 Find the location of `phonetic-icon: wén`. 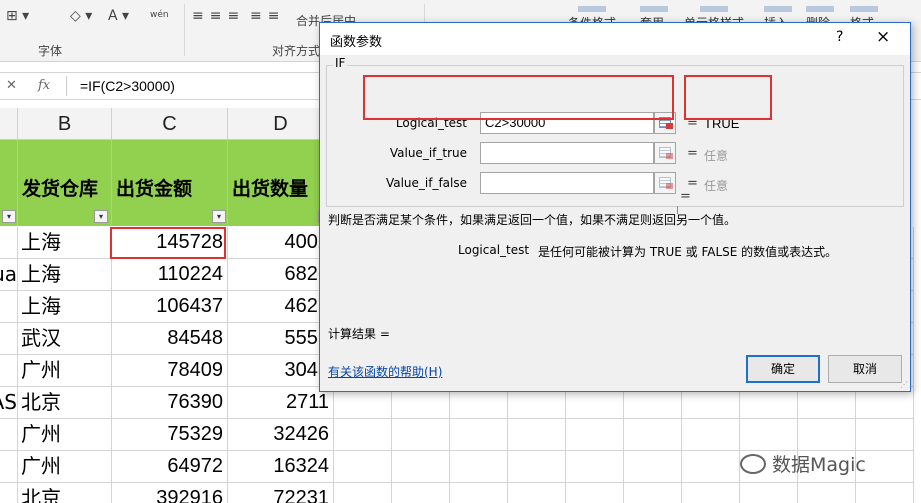

phonetic-icon: wén is located at coordinates (159, 15).